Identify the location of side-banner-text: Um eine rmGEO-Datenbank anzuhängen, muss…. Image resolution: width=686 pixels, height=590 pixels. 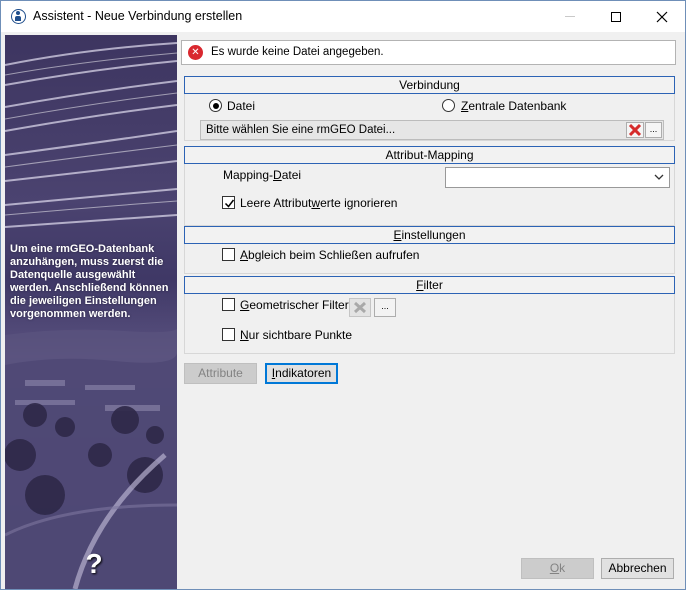
(89, 281).